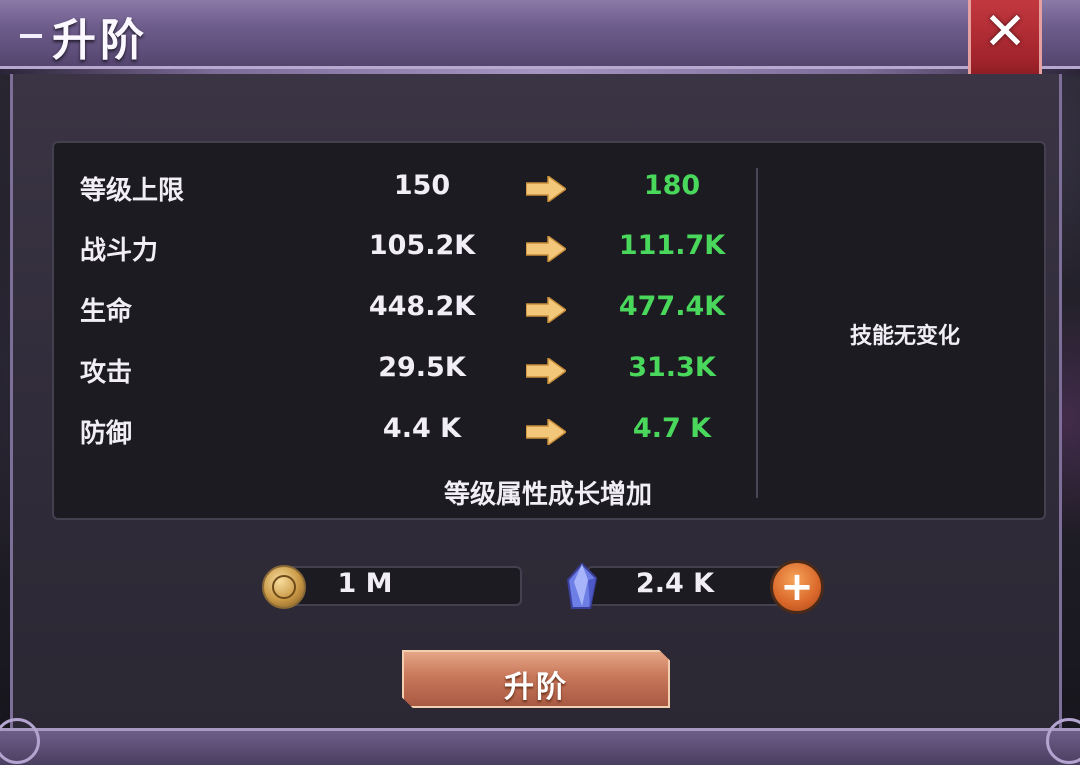 Image resolution: width=1080 pixels, height=765 pixels. Describe the element at coordinates (106, 373) in the screenshot. I see `stat-label: 攻击` at that location.